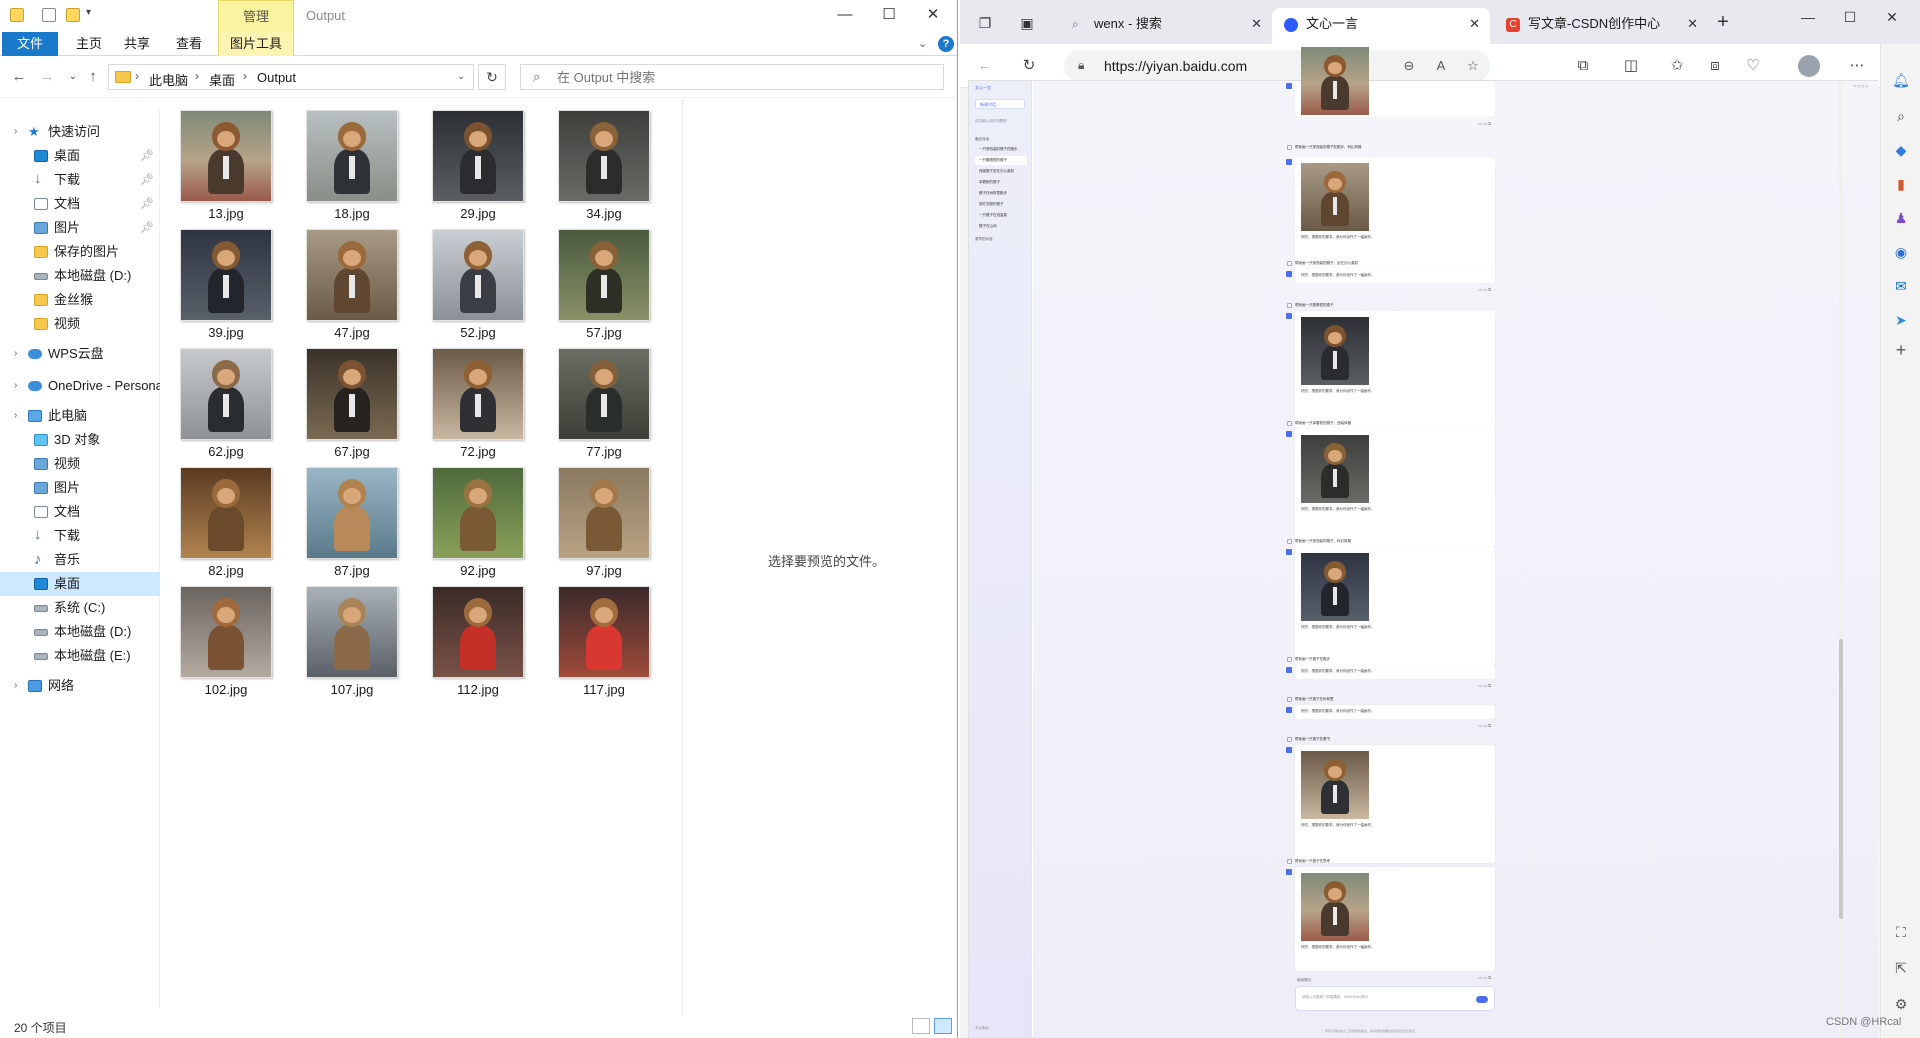  I want to click on file-thumbnail: 97.jpg, so click(597, 517).